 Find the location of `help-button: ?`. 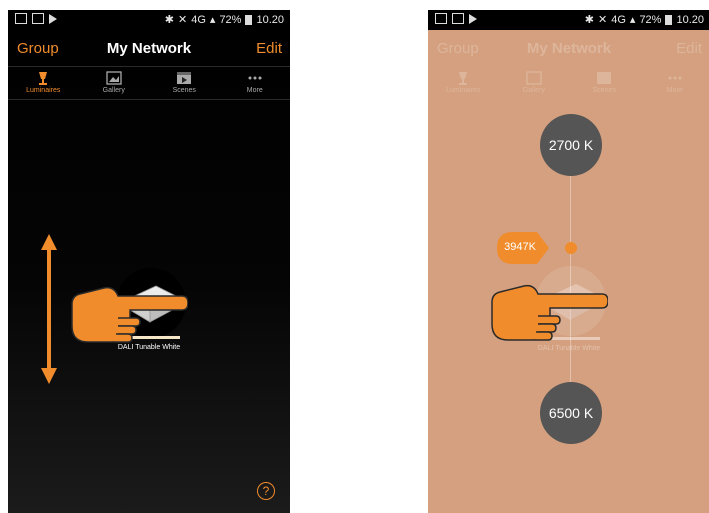

help-button: ? is located at coordinates (266, 491).